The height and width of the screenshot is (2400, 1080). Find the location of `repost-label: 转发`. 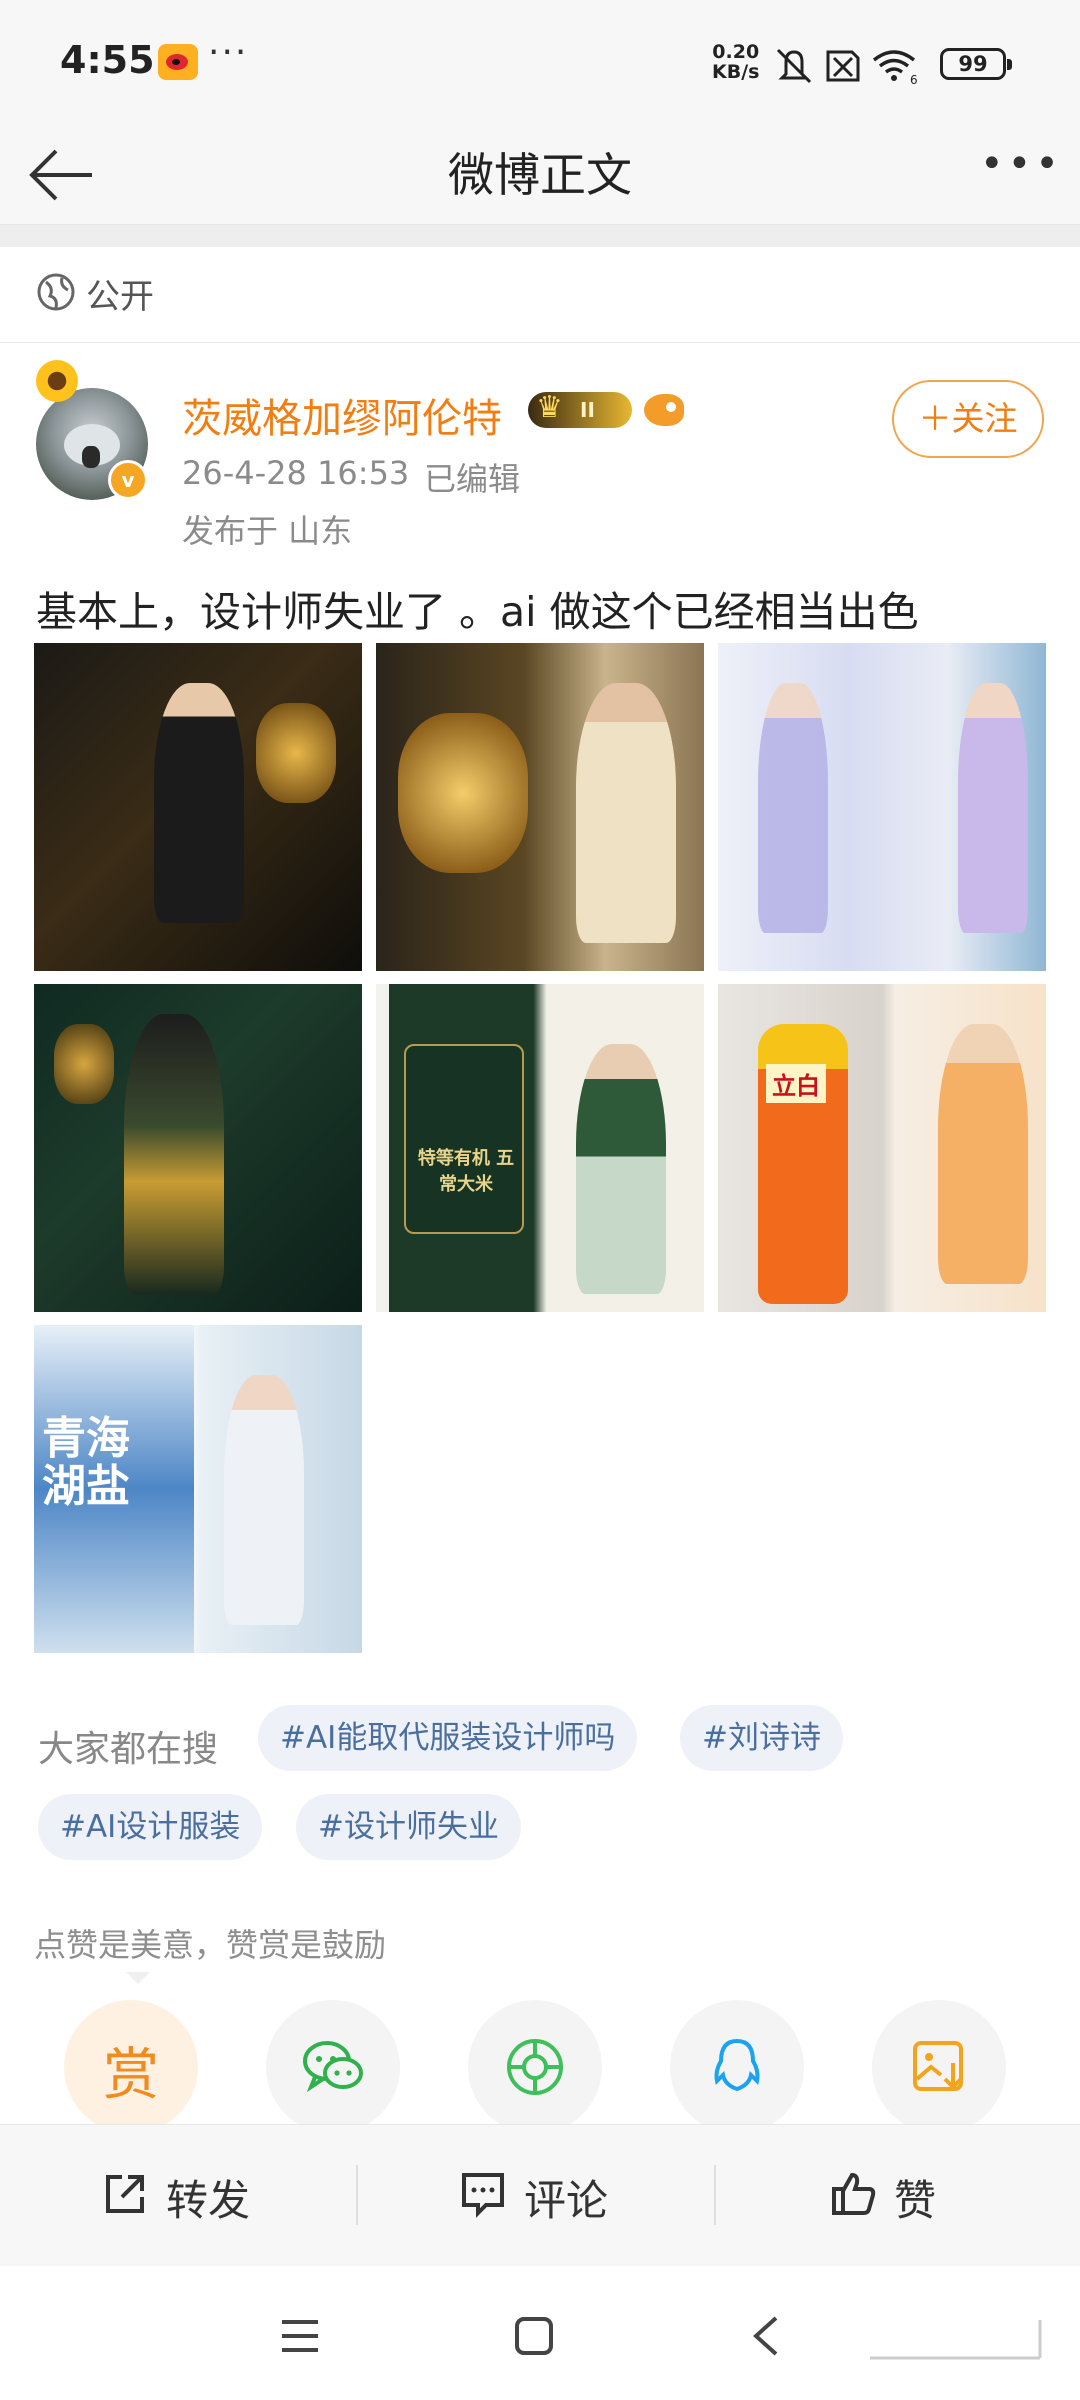

repost-label: 转发 is located at coordinates (208, 2200).